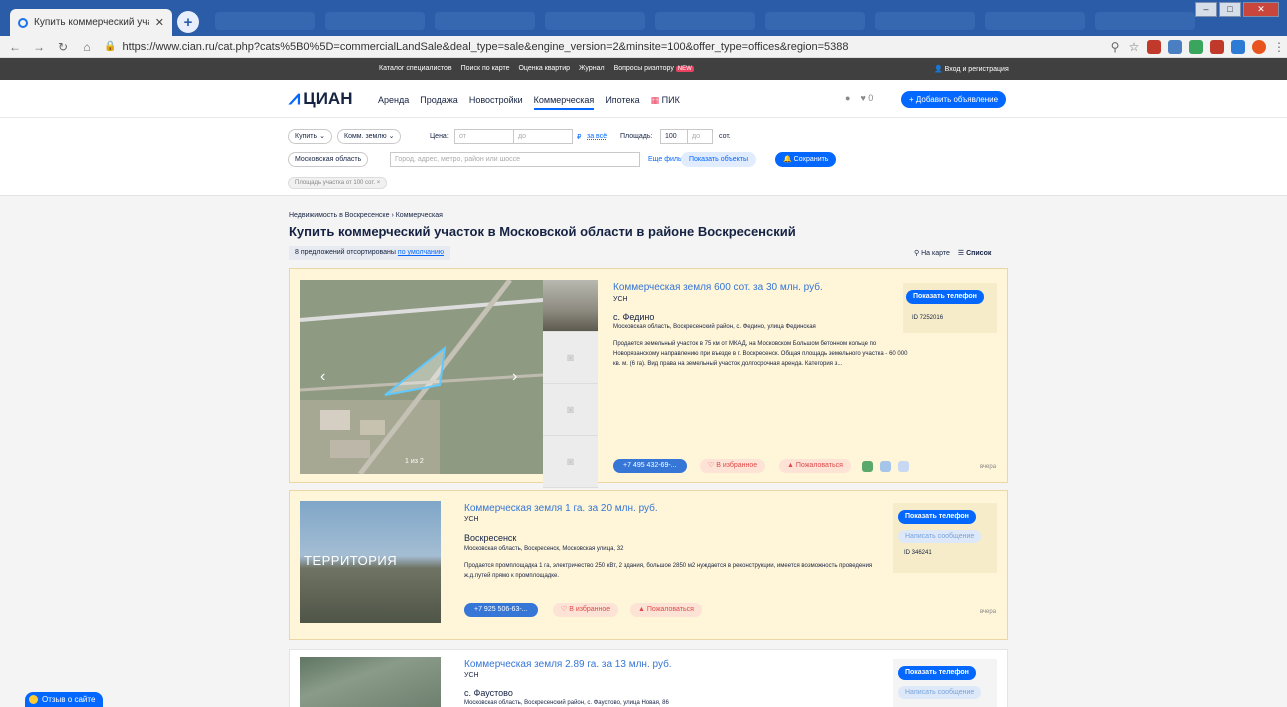  I want to click on price-per-select: за всё, so click(597, 136).